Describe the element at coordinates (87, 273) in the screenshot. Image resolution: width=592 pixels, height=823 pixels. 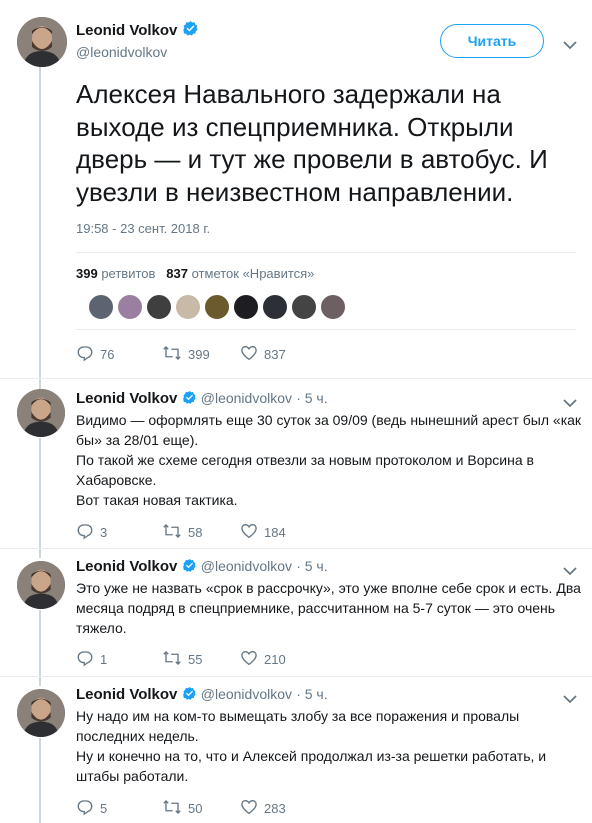
I see `retweets-count: 399` at that location.